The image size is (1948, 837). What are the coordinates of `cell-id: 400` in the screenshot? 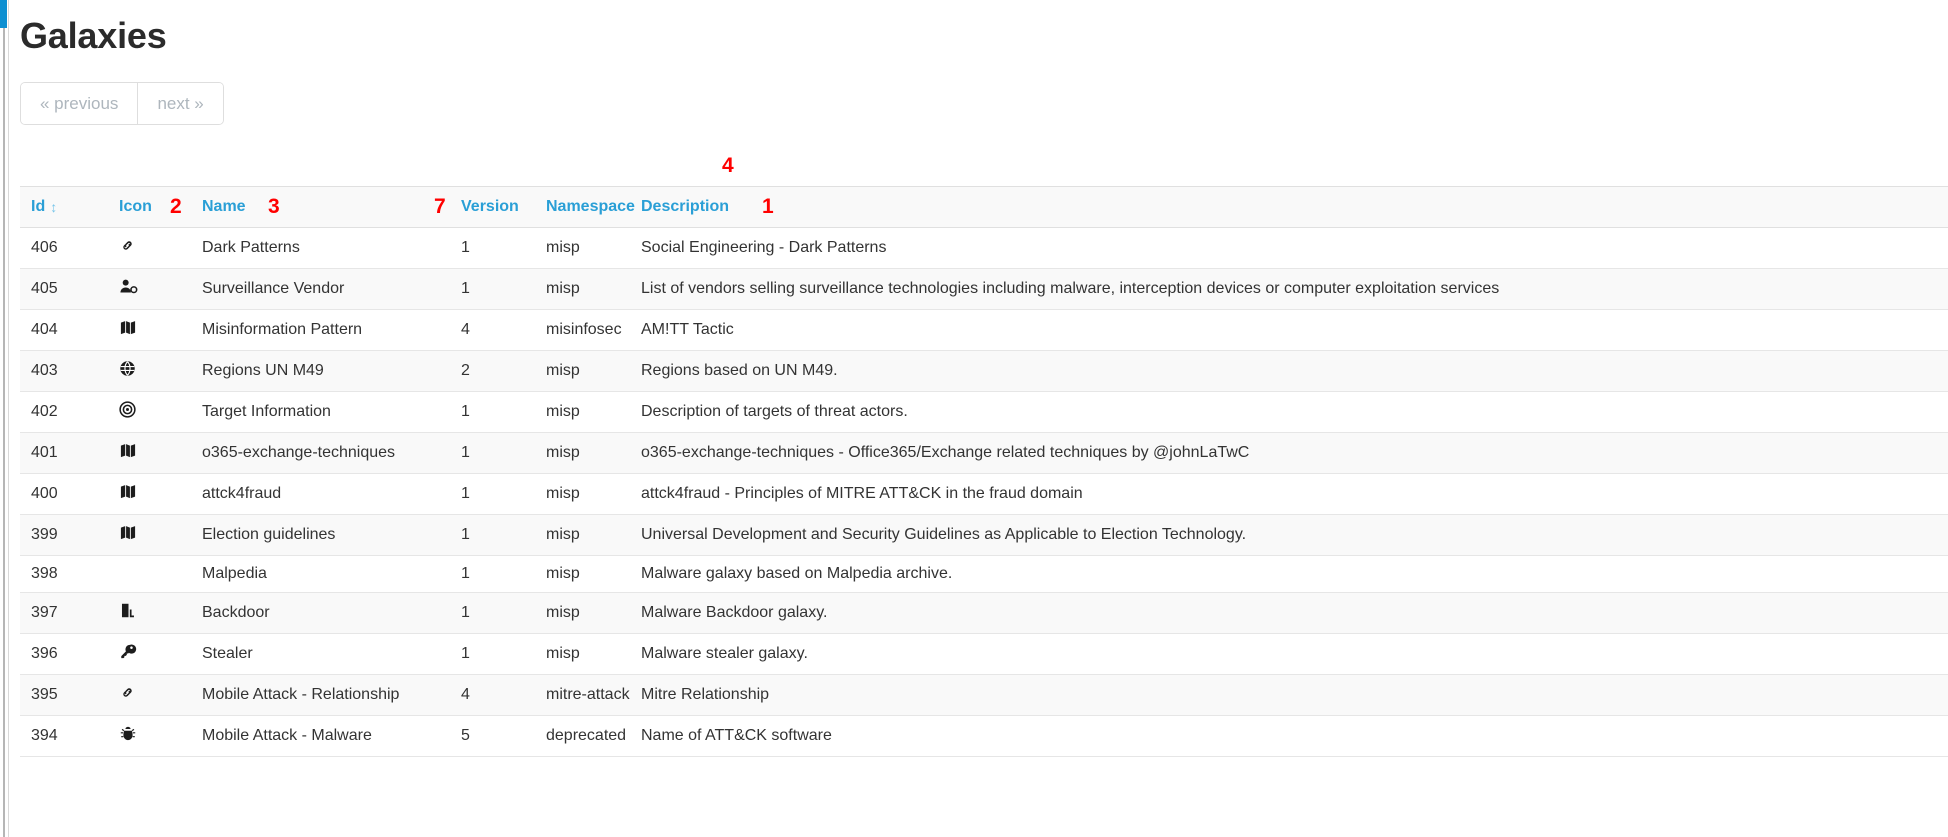 It's located at (69, 494).